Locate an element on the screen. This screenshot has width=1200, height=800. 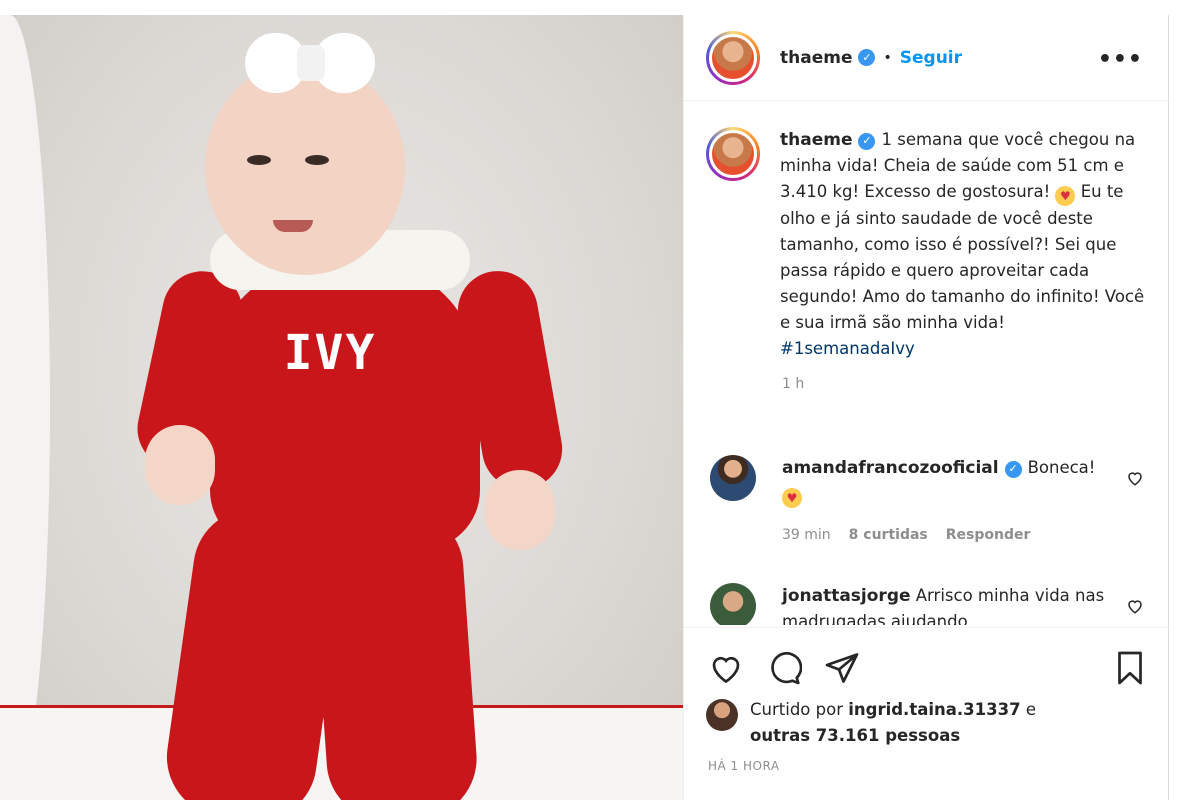
hair-bow is located at coordinates (310, 73).